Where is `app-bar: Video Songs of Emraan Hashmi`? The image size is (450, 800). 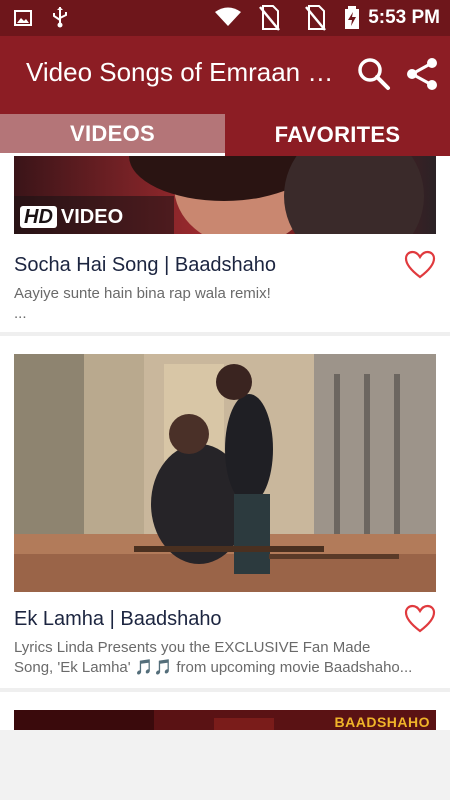
app-bar: Video Songs of Emraan Hashmi is located at coordinates (225, 75).